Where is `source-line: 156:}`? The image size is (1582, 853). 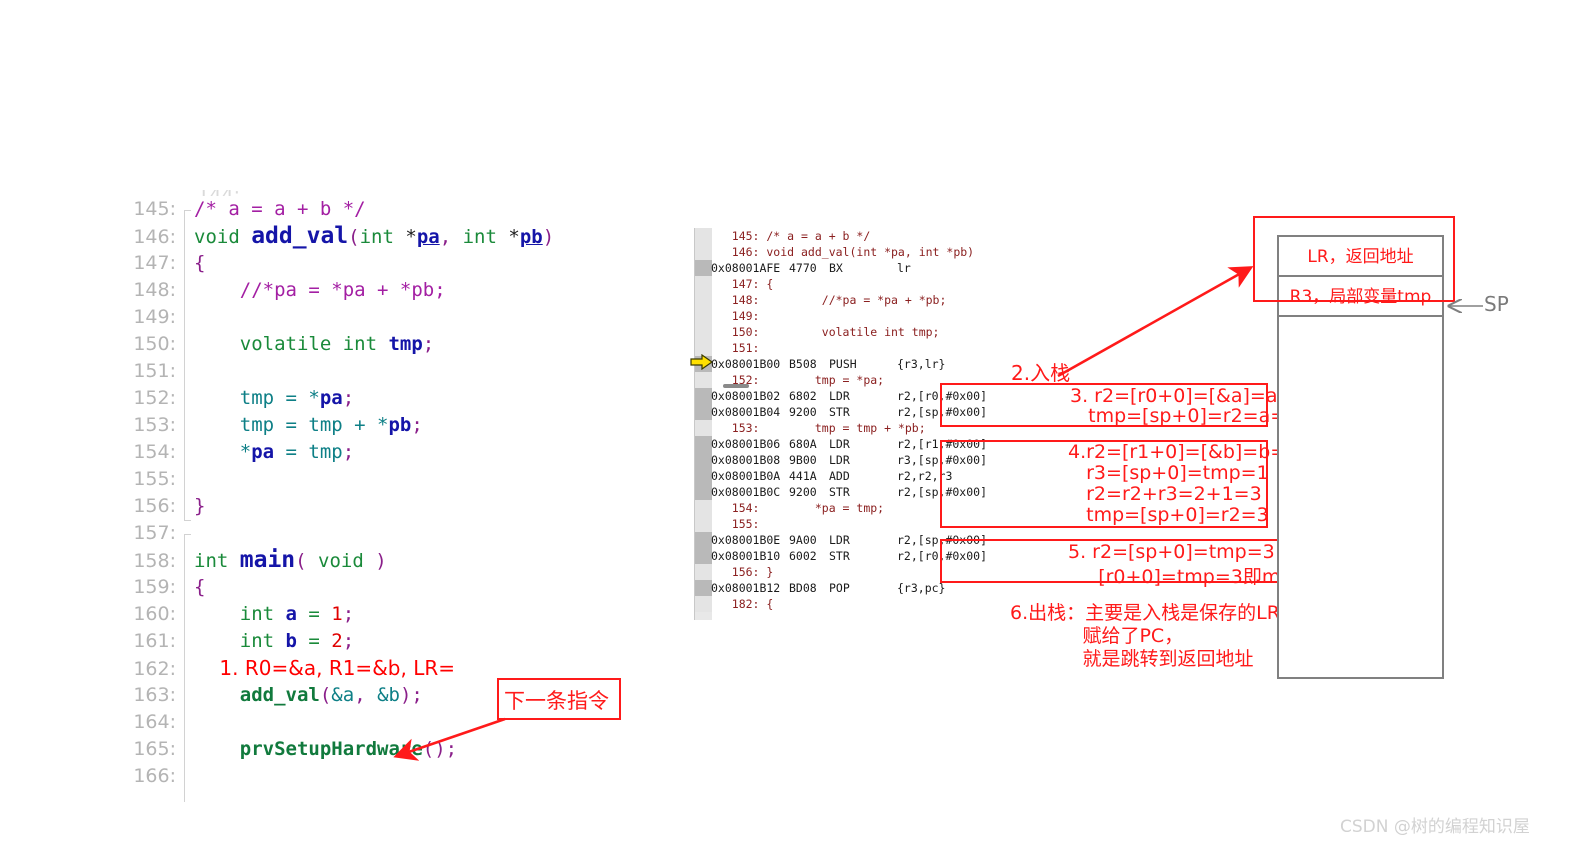
source-line: 156:} is located at coordinates (400, 506).